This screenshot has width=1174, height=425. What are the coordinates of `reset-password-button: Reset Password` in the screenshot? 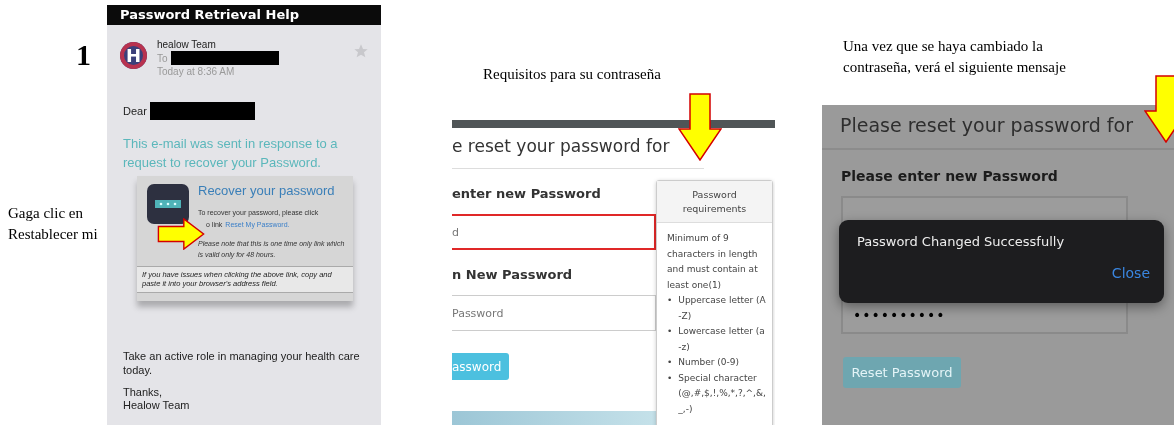 It's located at (902, 372).